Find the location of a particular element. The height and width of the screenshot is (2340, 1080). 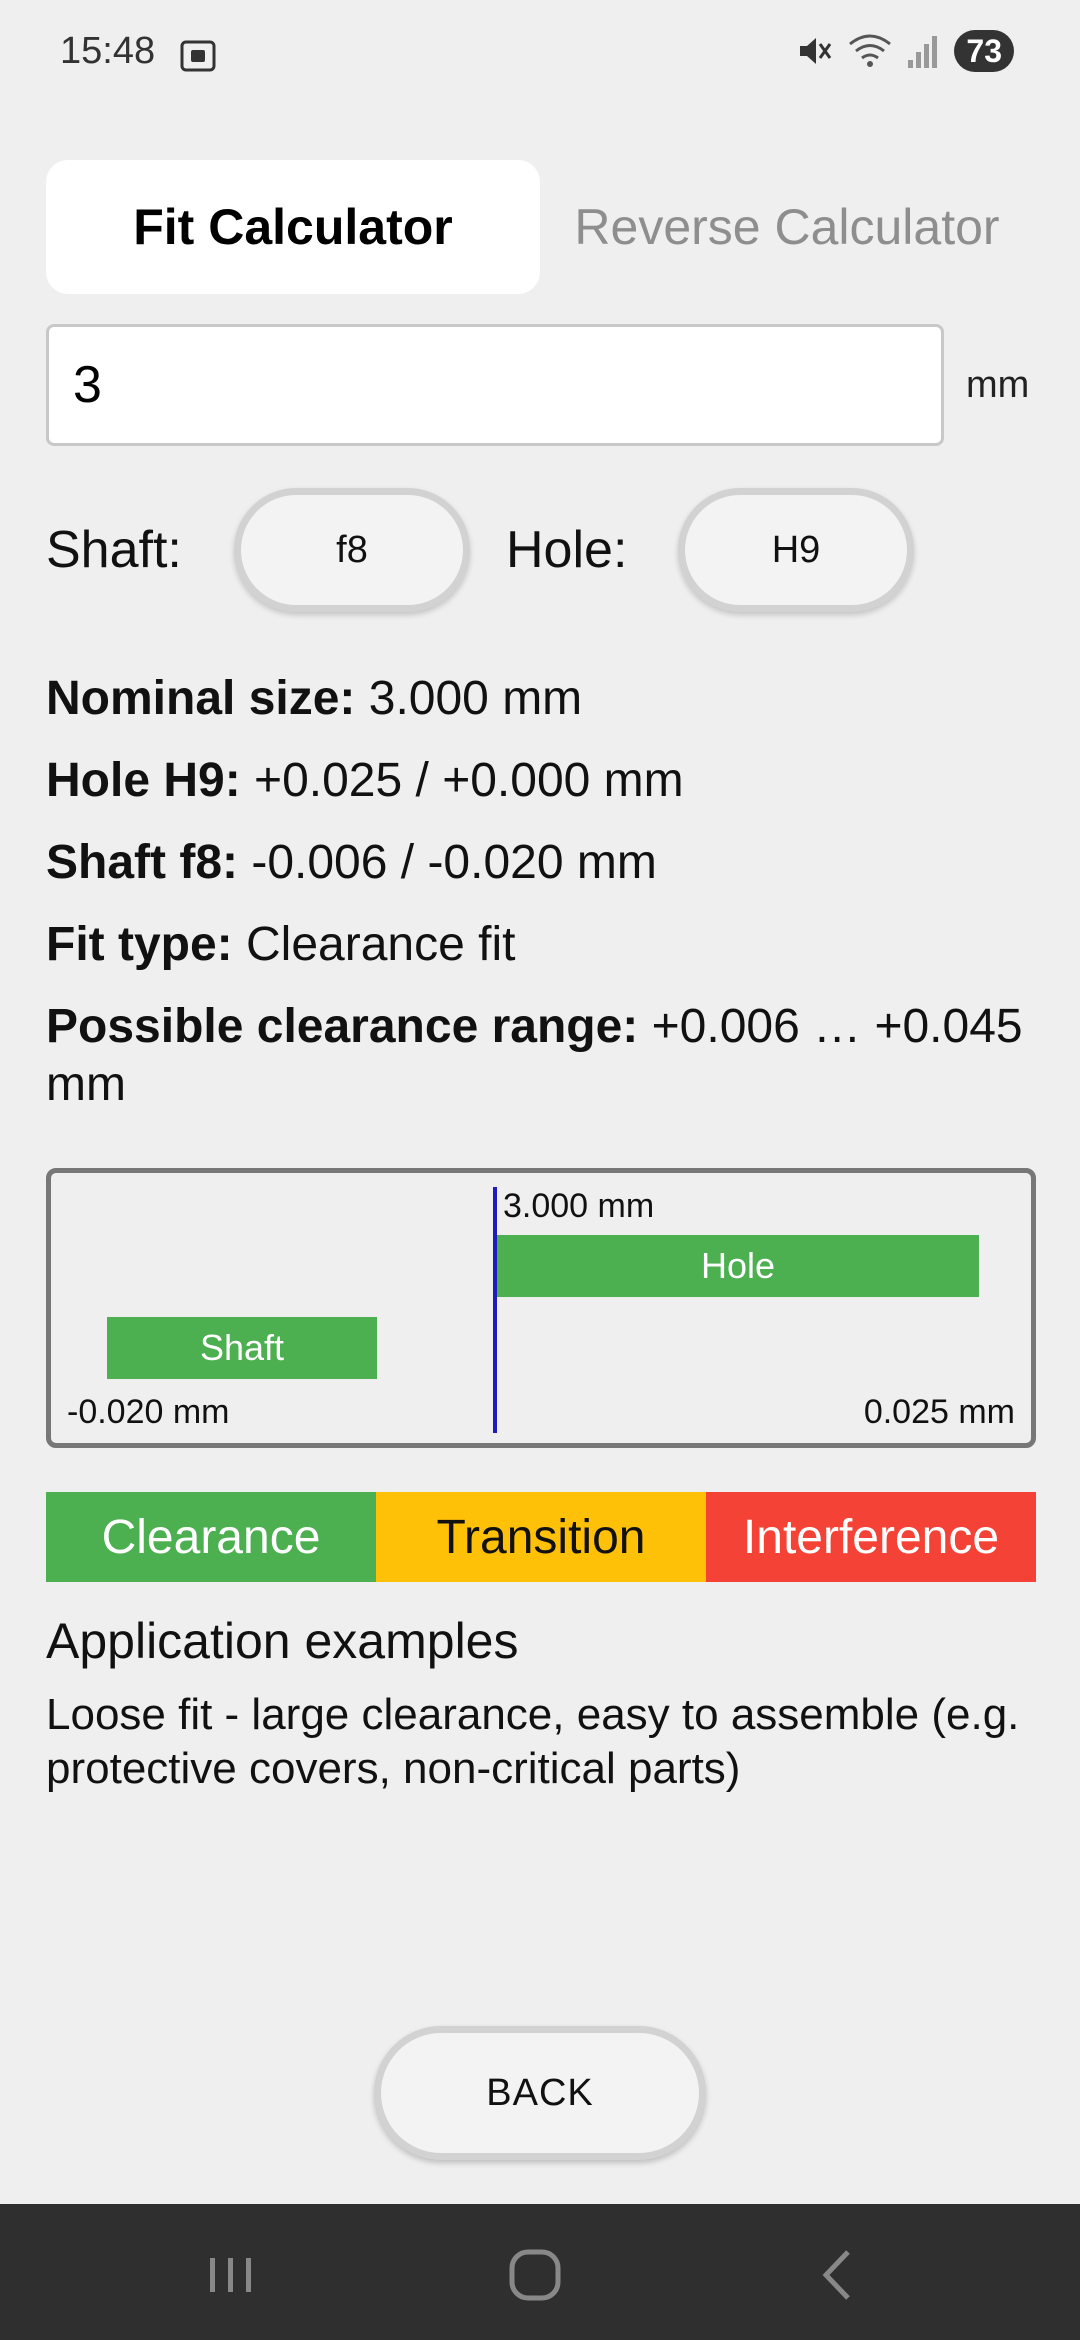

back-button: BACK is located at coordinates (540, 2093).